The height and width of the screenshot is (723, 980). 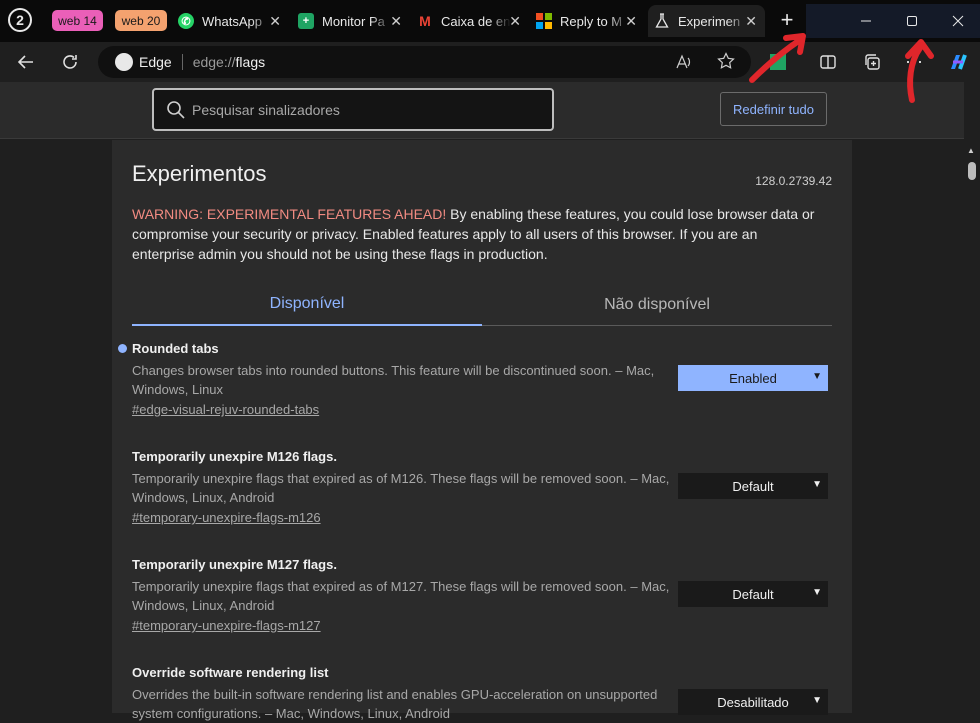 I want to click on search-input, so click(x=362, y=109).